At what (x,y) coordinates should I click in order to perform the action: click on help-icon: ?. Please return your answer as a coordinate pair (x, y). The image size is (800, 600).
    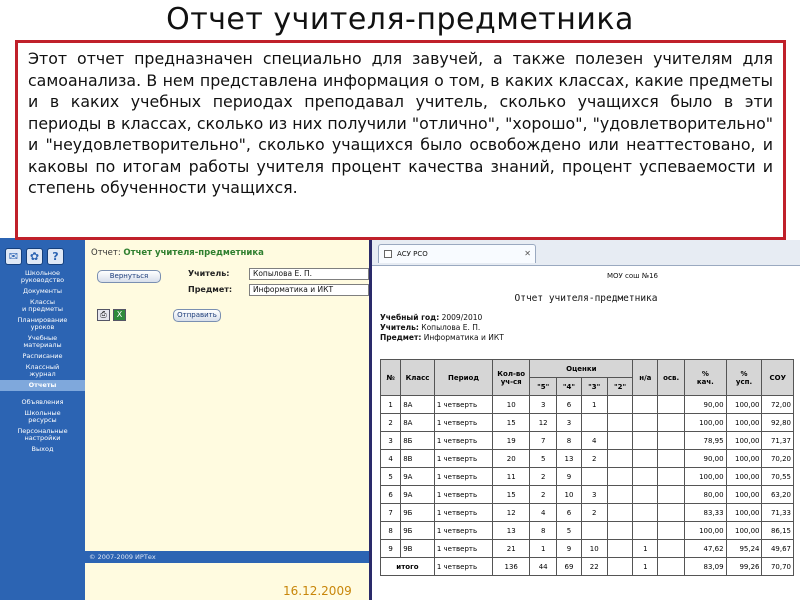
    Looking at the image, I should click on (55, 256).